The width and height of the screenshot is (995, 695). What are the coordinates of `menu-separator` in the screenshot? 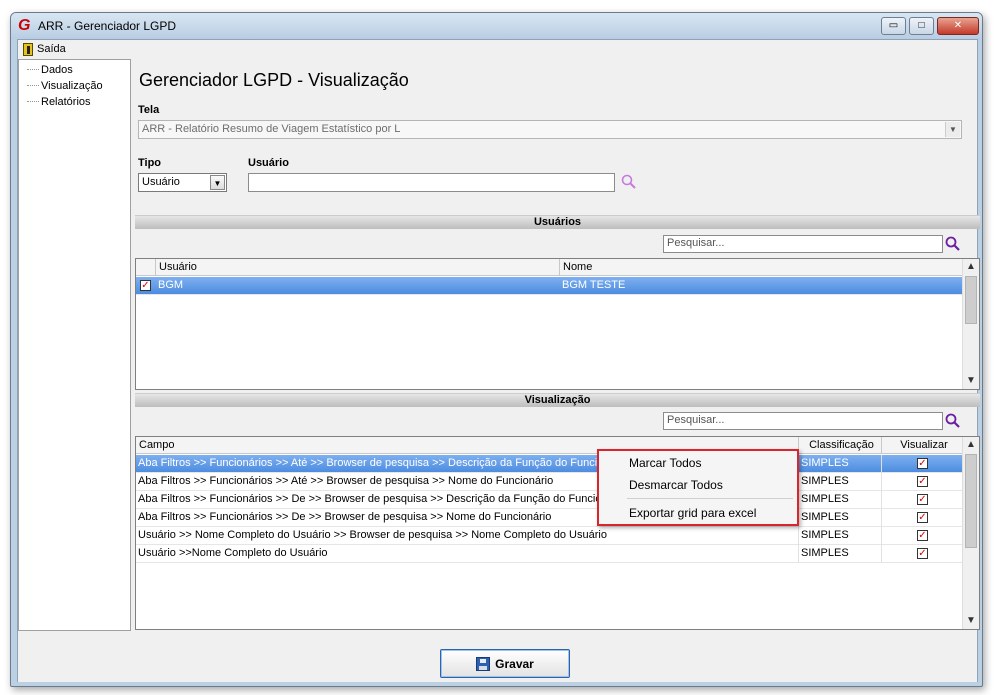 It's located at (710, 498).